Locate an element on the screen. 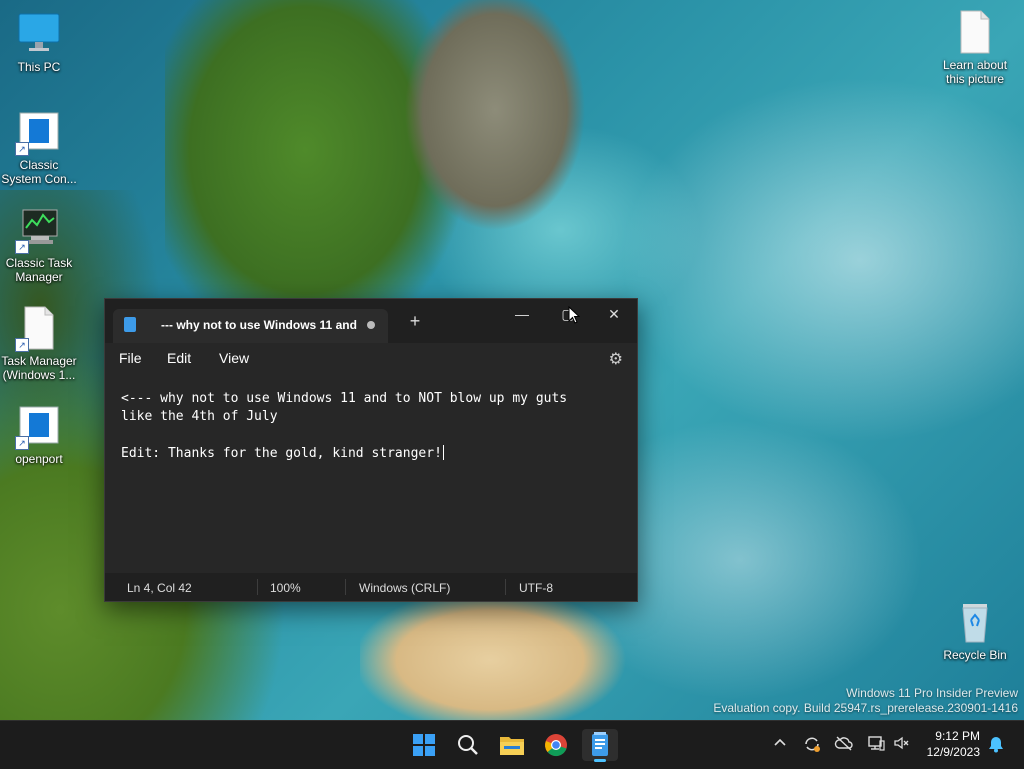  control-panel-icon: ↗ is located at coordinates (39, 132).